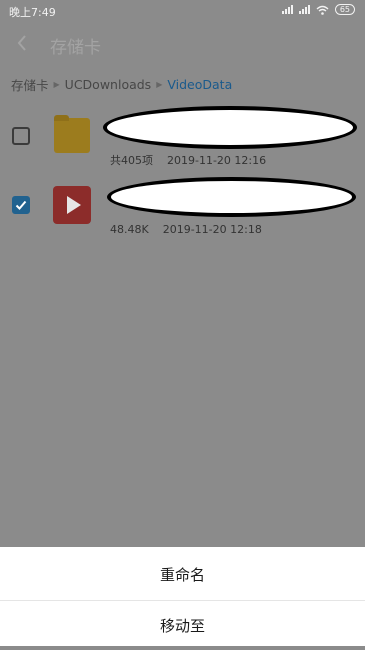 The height and width of the screenshot is (650, 365). What do you see at coordinates (217, 160) in the screenshot?
I see `file-date: 2019-11-20 12:16` at bounding box center [217, 160].